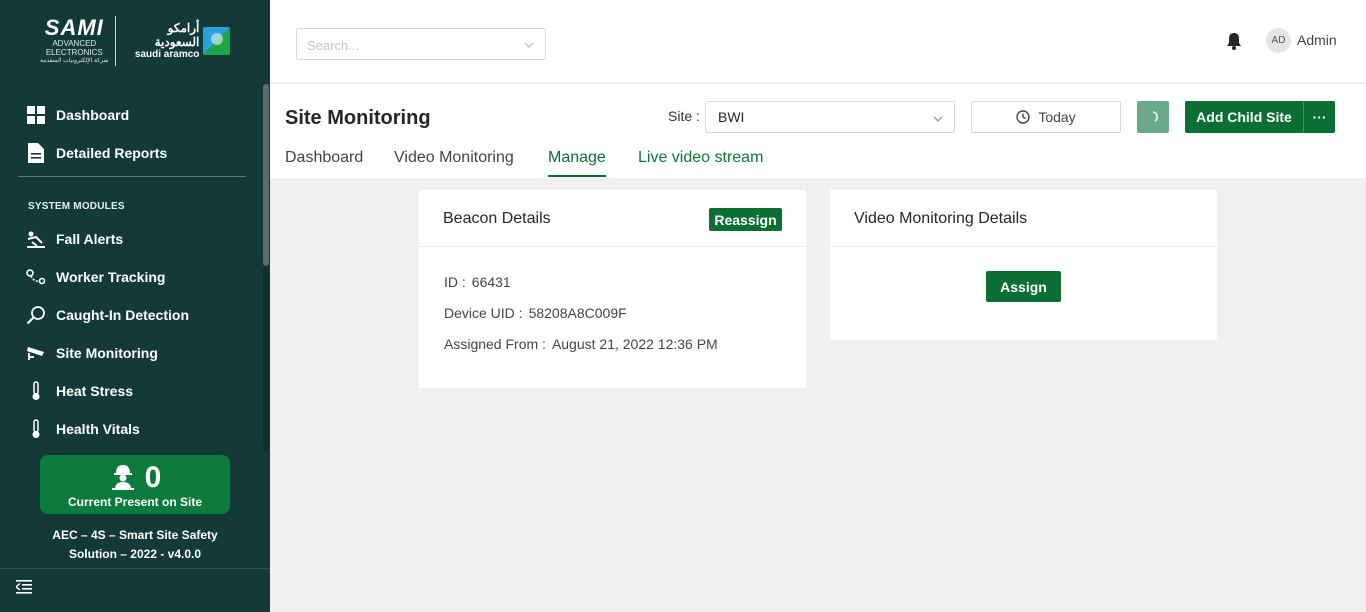  Describe the element at coordinates (74, 60) in the screenshot. I see `sami-logo-arabic: شركة الإلكترونيات المتقدمة` at that location.